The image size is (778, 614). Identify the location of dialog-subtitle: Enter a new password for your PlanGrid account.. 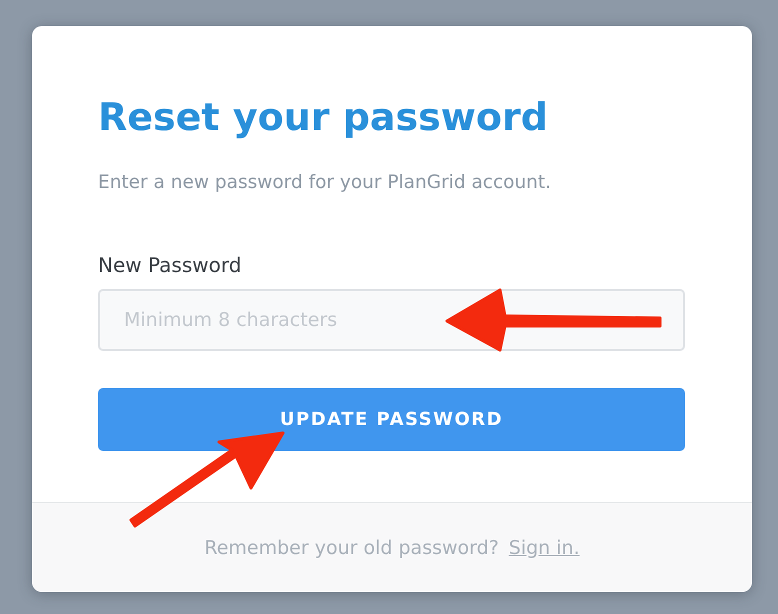
(325, 183).